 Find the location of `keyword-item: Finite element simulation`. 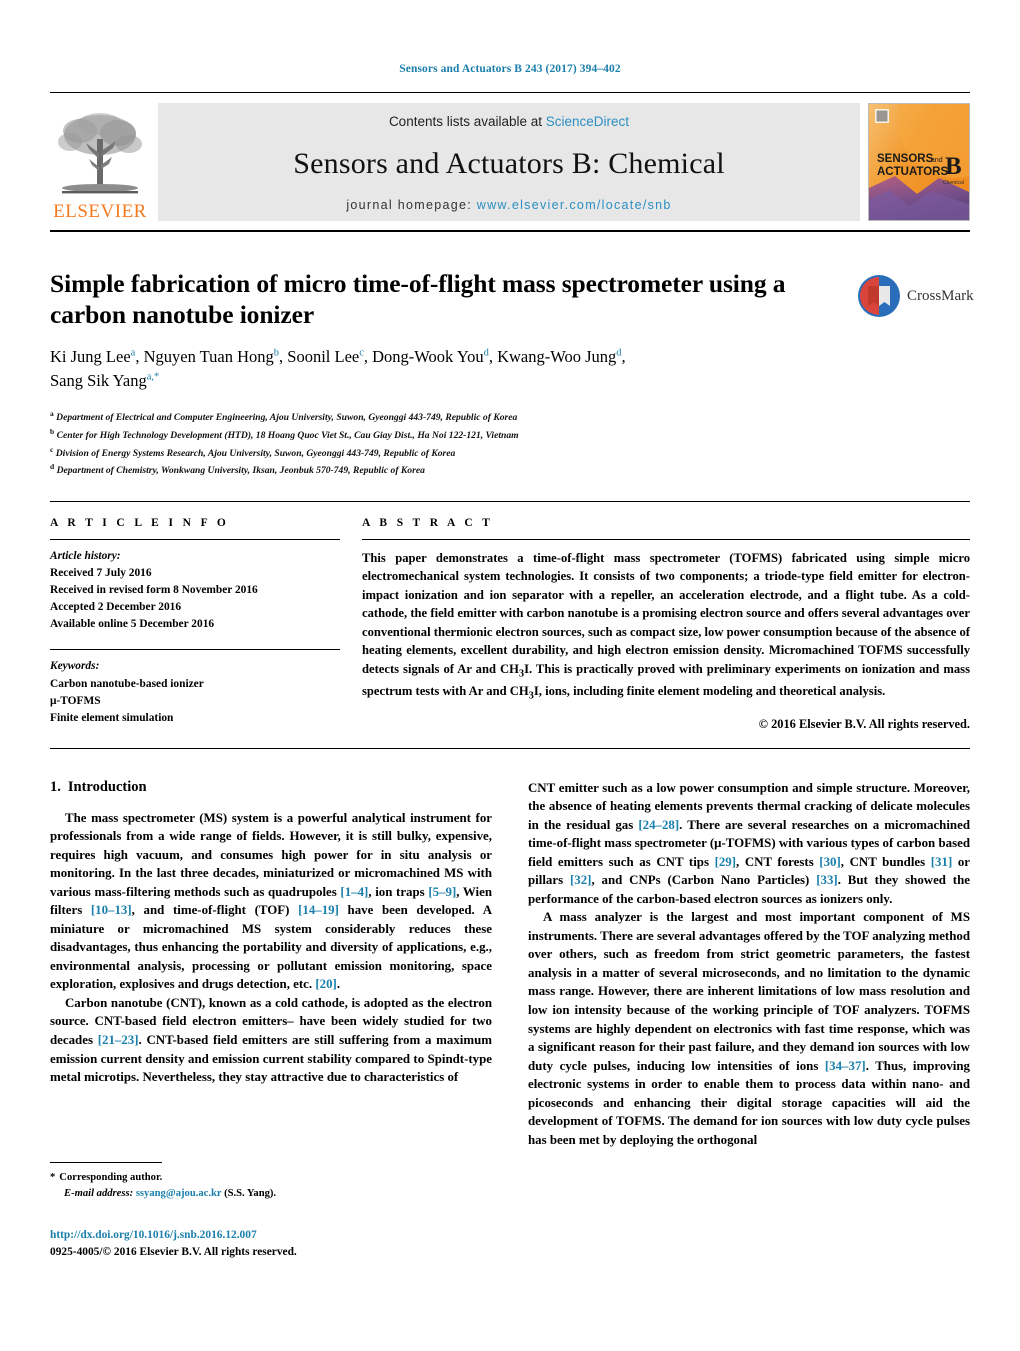

keyword-item: Finite element simulation is located at coordinates (112, 717).